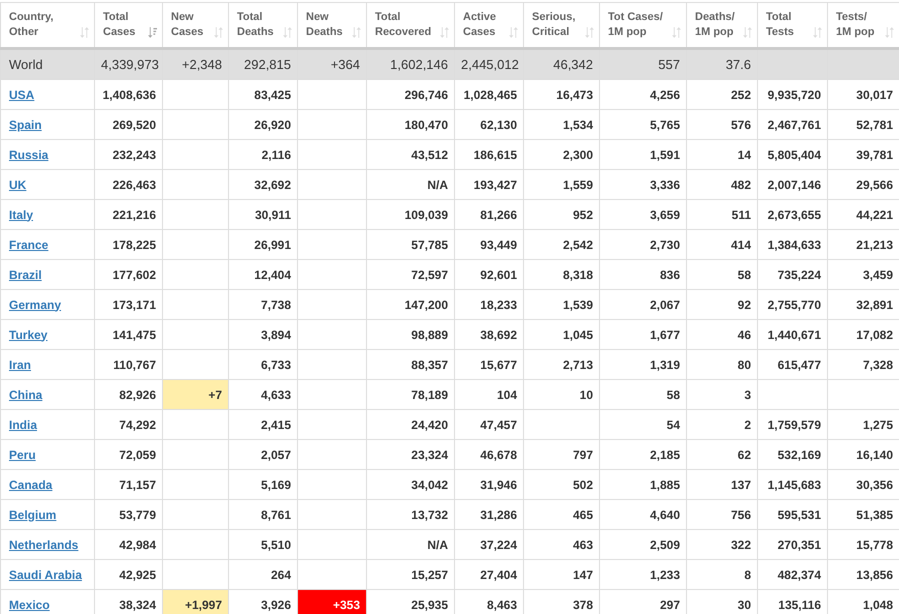 The height and width of the screenshot is (614, 899). I want to click on table-cell: 21,213, so click(874, 245).